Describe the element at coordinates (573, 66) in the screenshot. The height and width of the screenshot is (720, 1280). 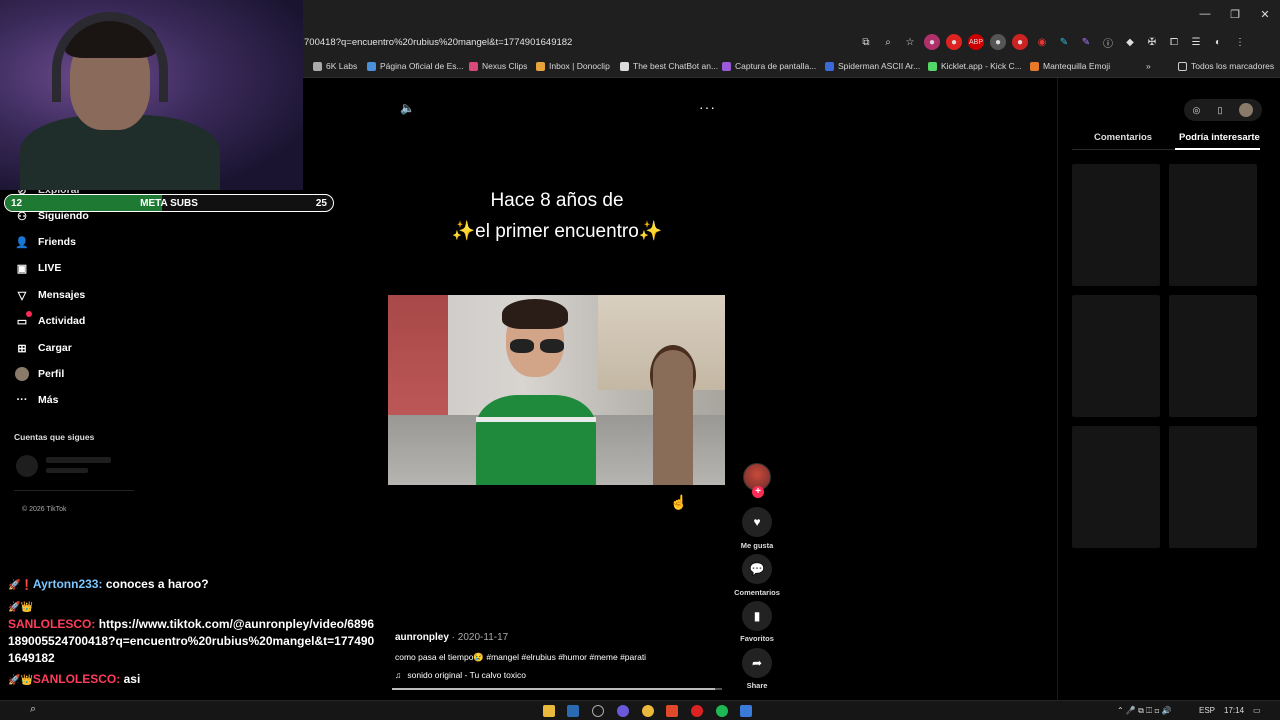
I see `bookmark-item: Inbox | Donoclip` at that location.